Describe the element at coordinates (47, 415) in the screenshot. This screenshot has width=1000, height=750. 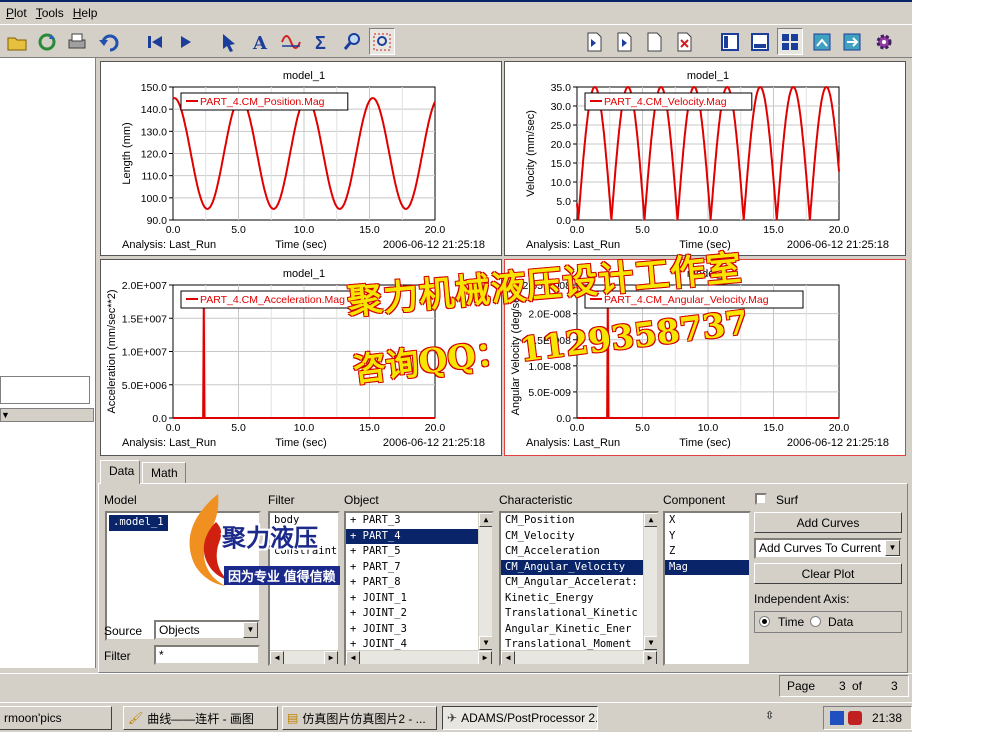
I see `left-panel-dropdown-arrow-icon: ▼` at that location.